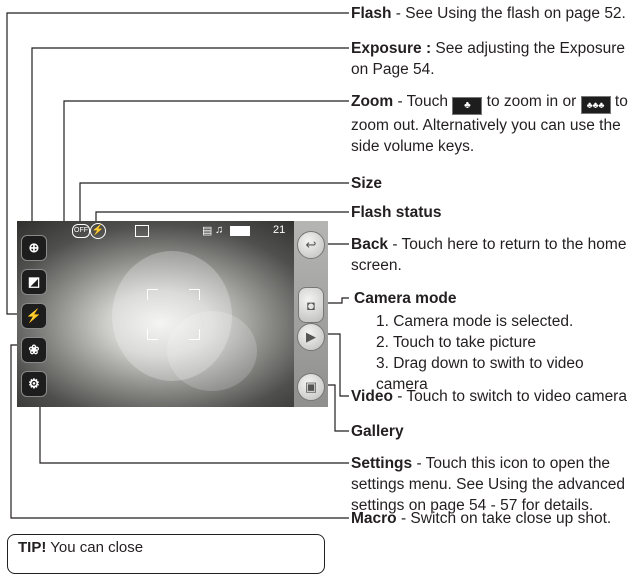 The image size is (631, 574). I want to click on back-icon: ↩, so click(311, 244).